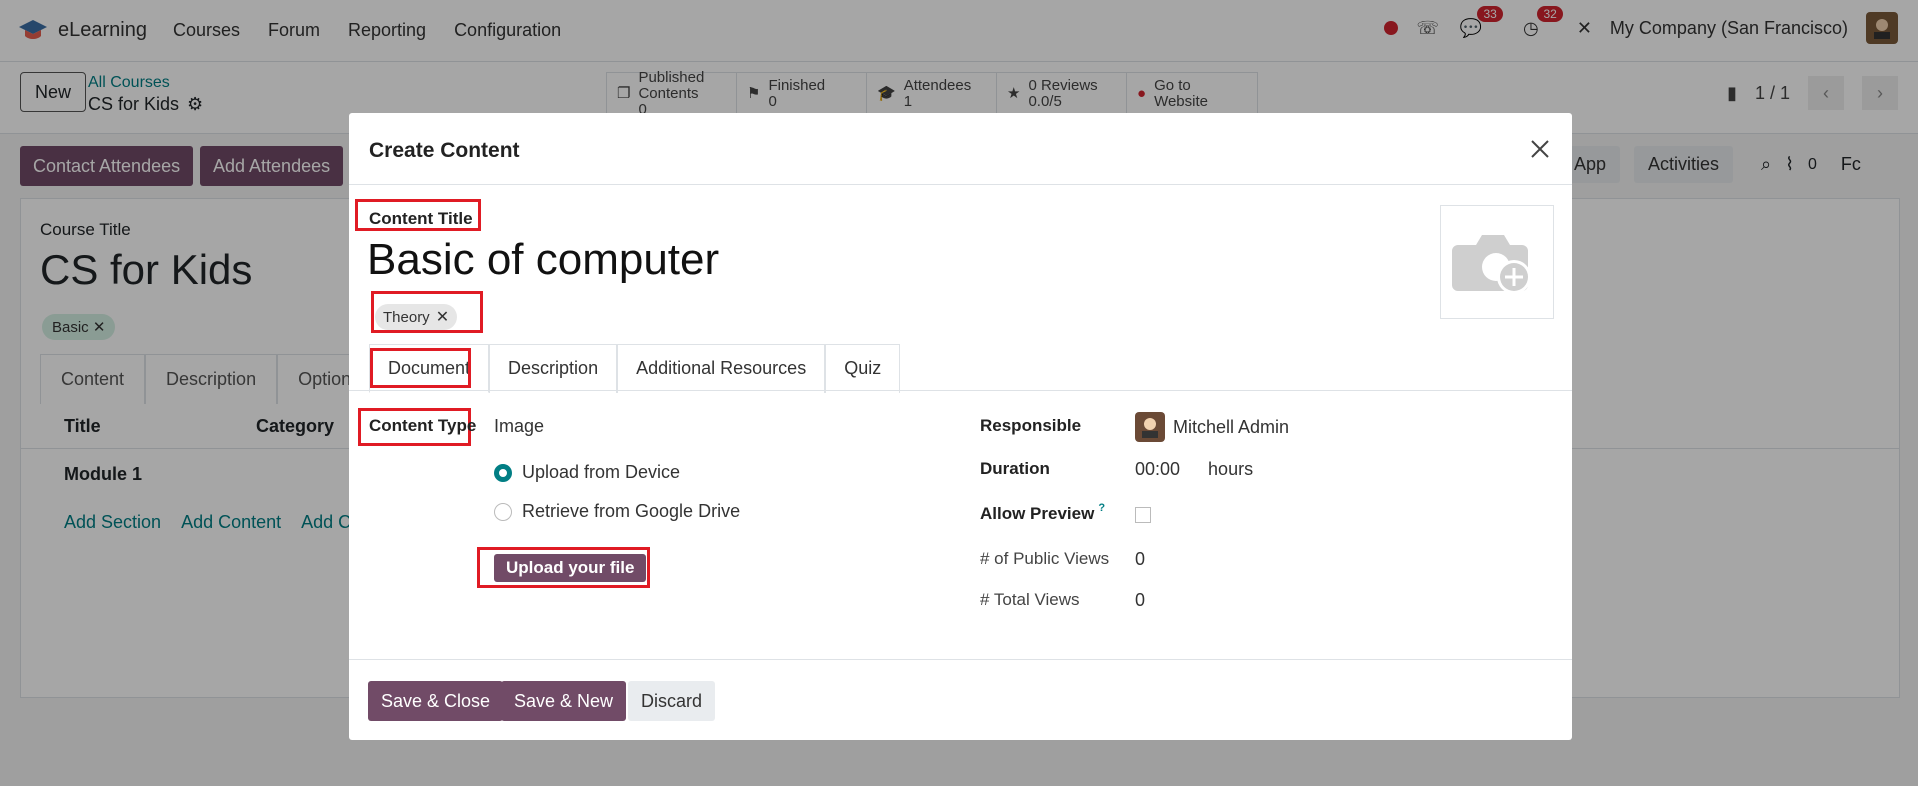  Describe the element at coordinates (672, 701) in the screenshot. I see `discard-button: Discard` at that location.